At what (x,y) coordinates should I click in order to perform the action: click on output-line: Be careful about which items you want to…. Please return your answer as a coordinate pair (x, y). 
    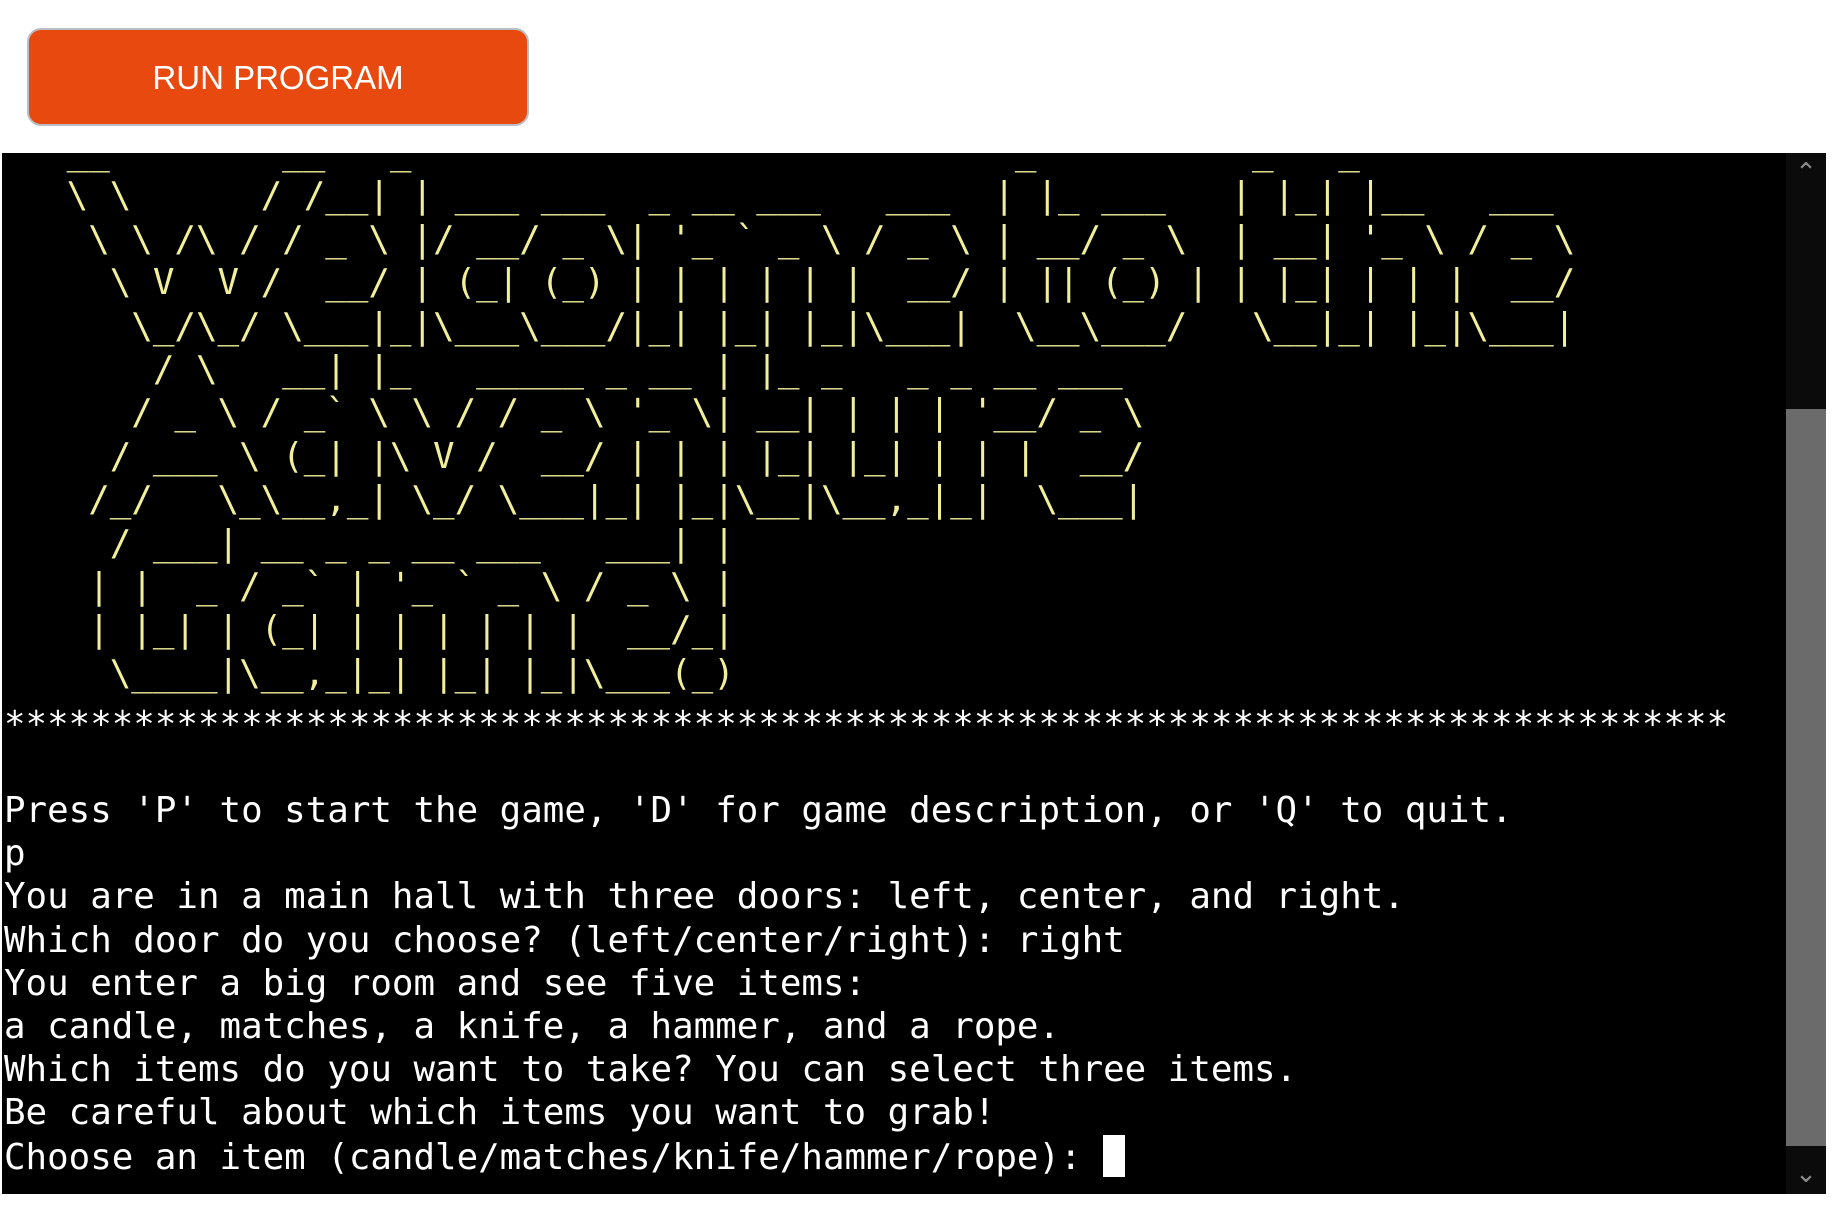
    Looking at the image, I should click on (500, 1113).